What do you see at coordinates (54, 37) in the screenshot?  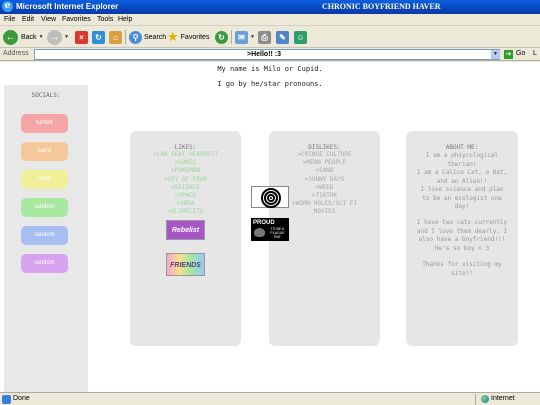 I see `forward-arrow-icon: →` at bounding box center [54, 37].